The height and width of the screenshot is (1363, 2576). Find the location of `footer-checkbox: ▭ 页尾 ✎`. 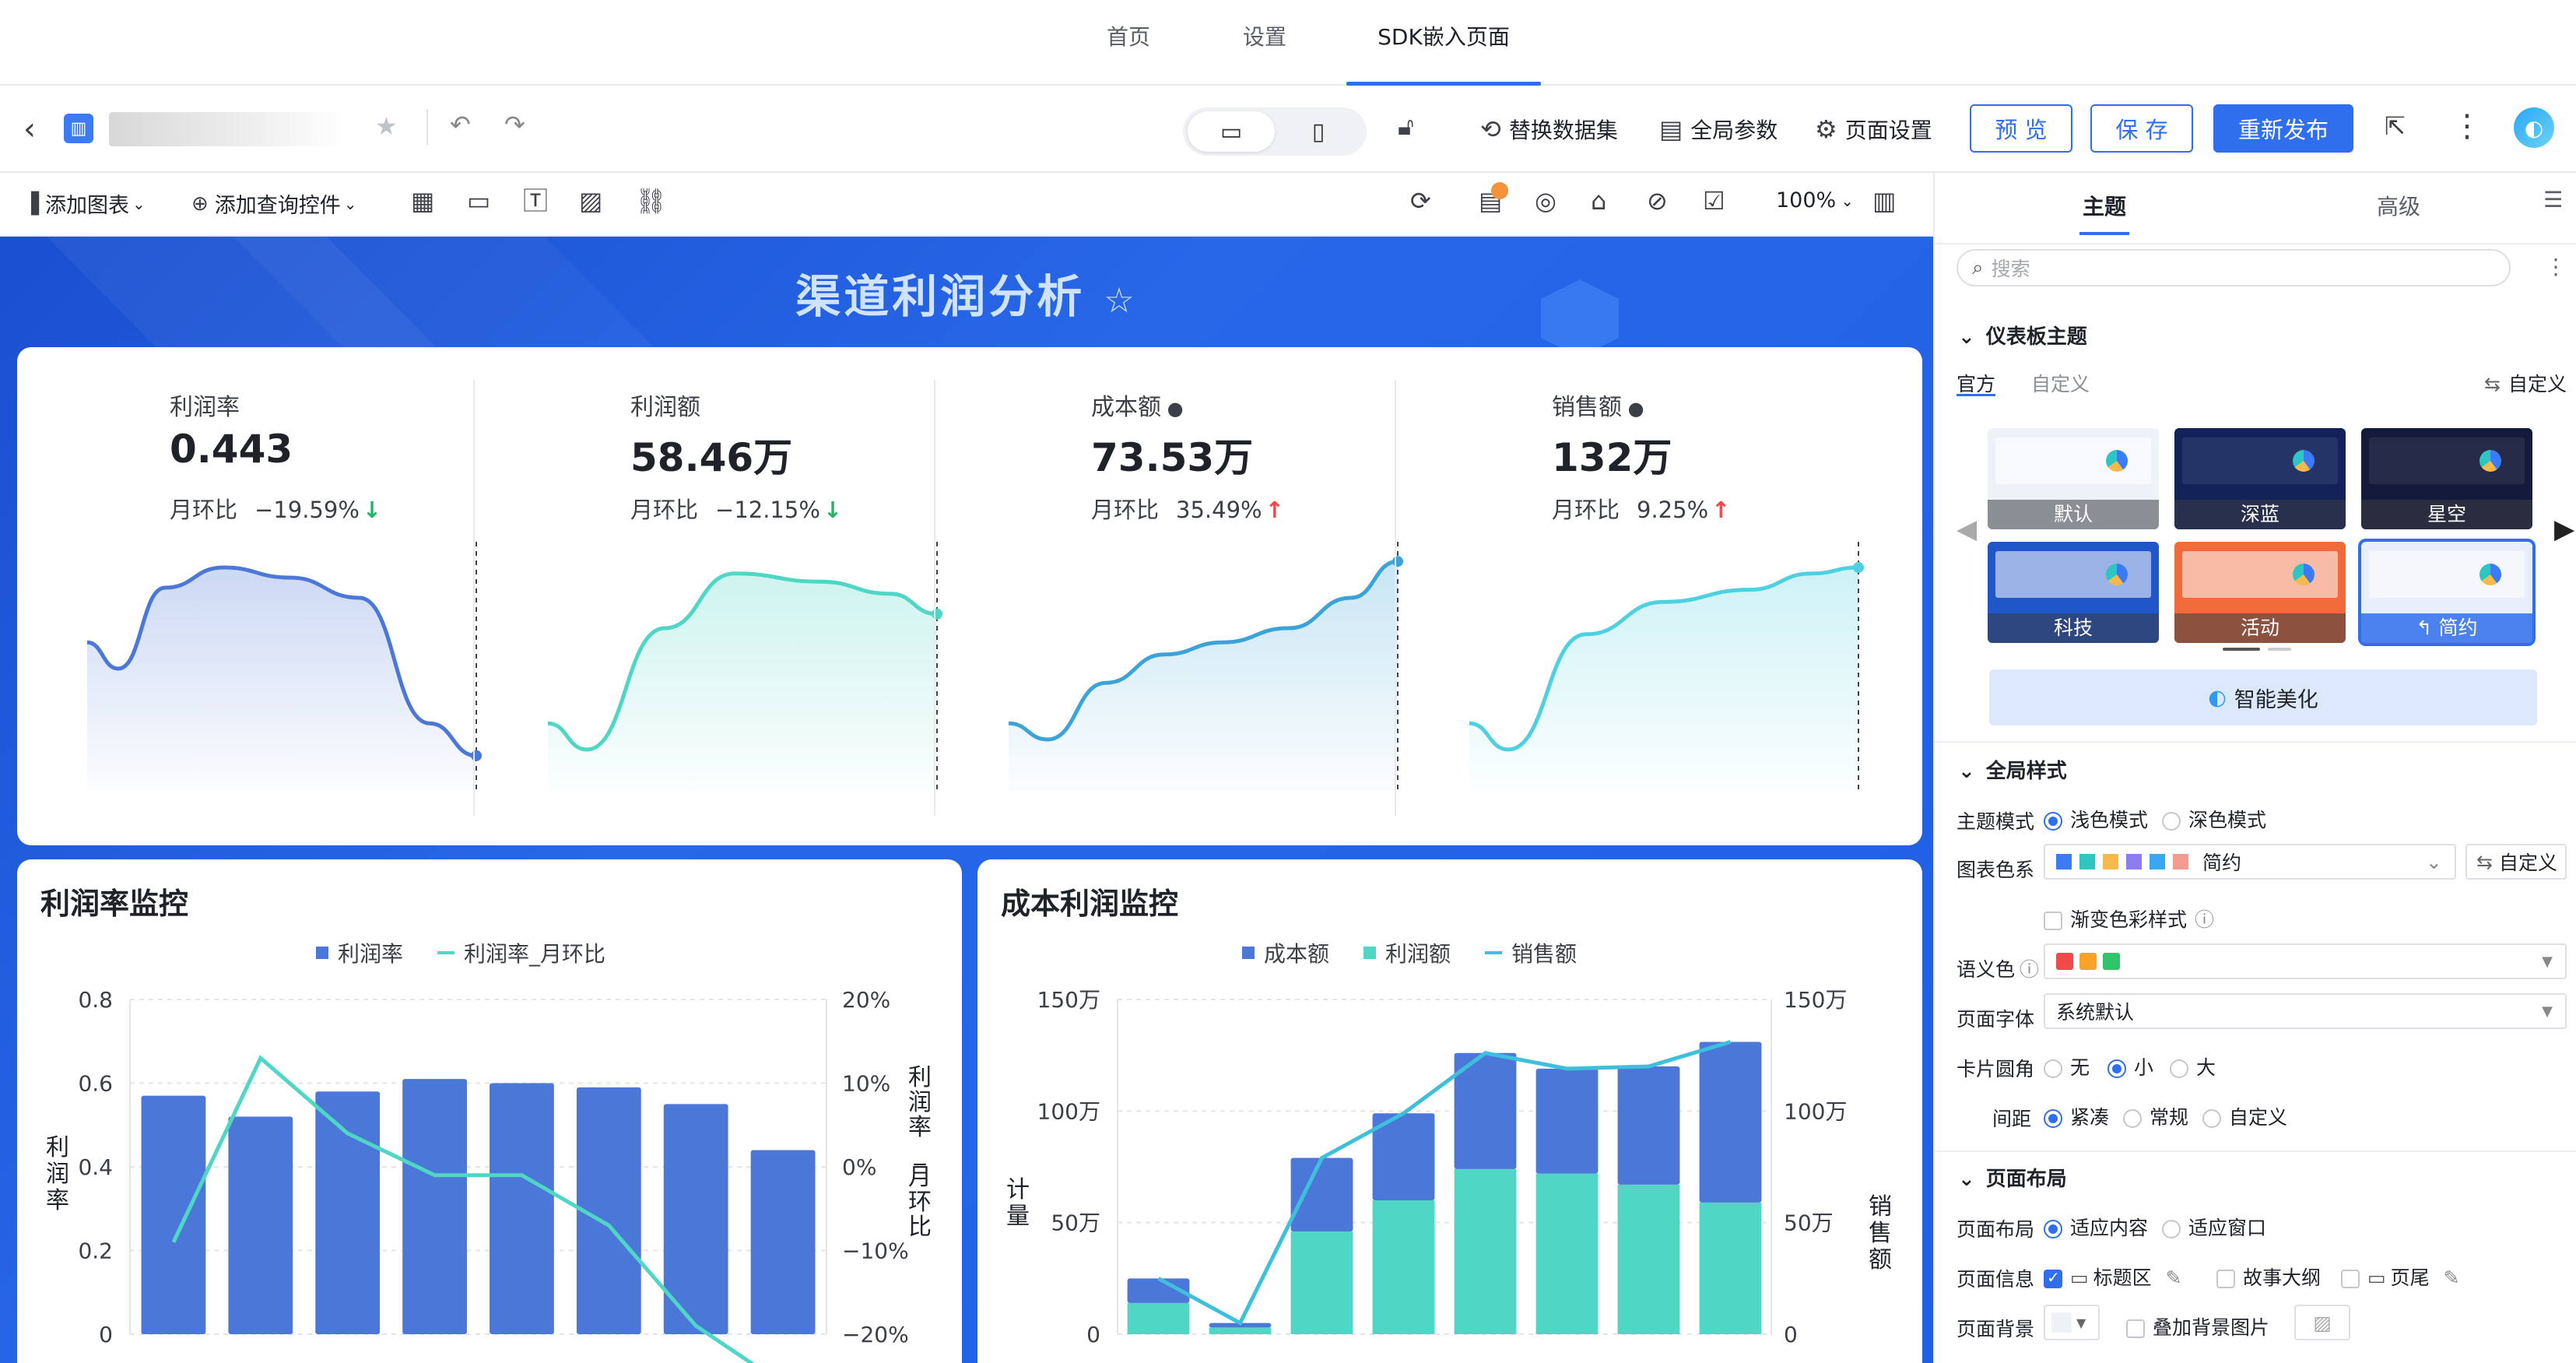

footer-checkbox: ▭ 页尾 ✎ is located at coordinates (2401, 1277).